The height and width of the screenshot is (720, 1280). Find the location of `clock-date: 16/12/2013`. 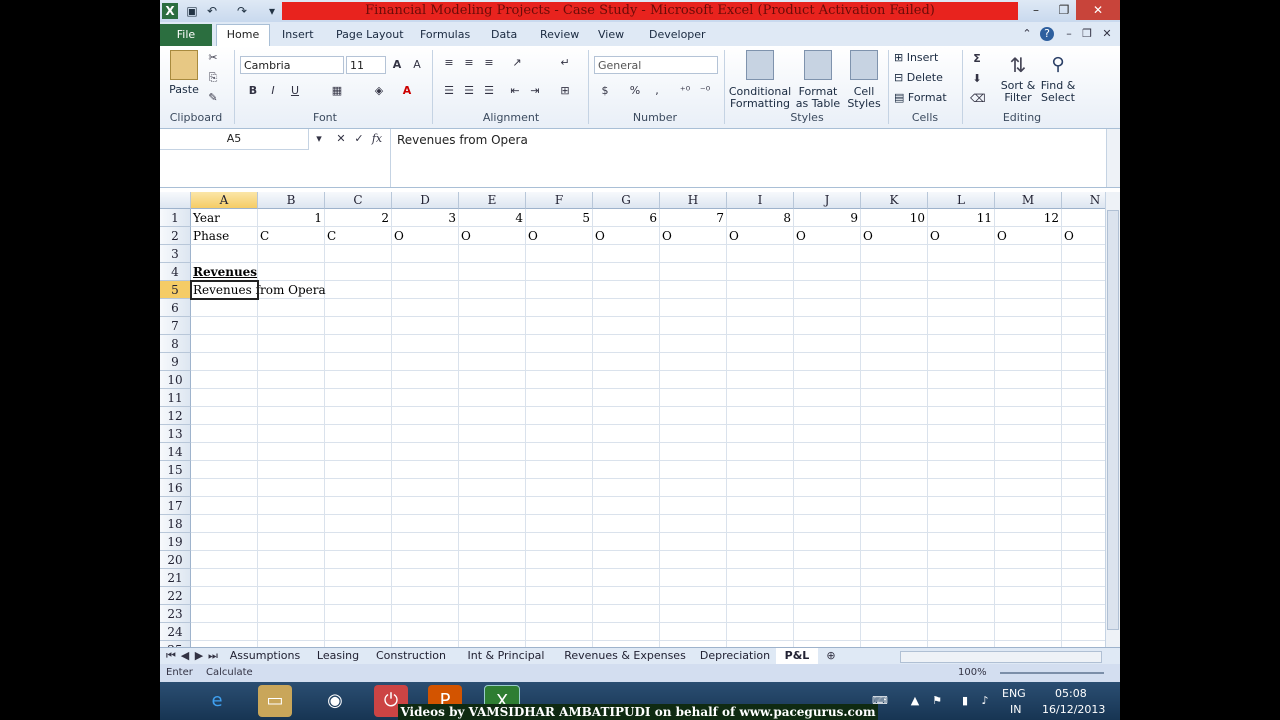

clock-date: 16/12/2013 is located at coordinates (1073, 709).